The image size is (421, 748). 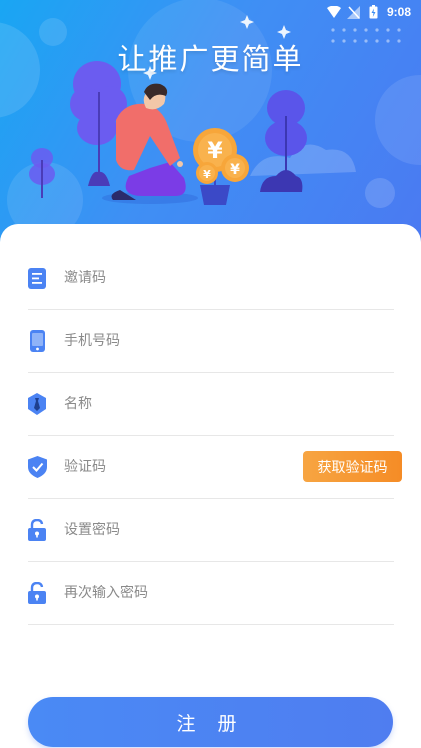 I want to click on password-input, so click(x=164, y=530).